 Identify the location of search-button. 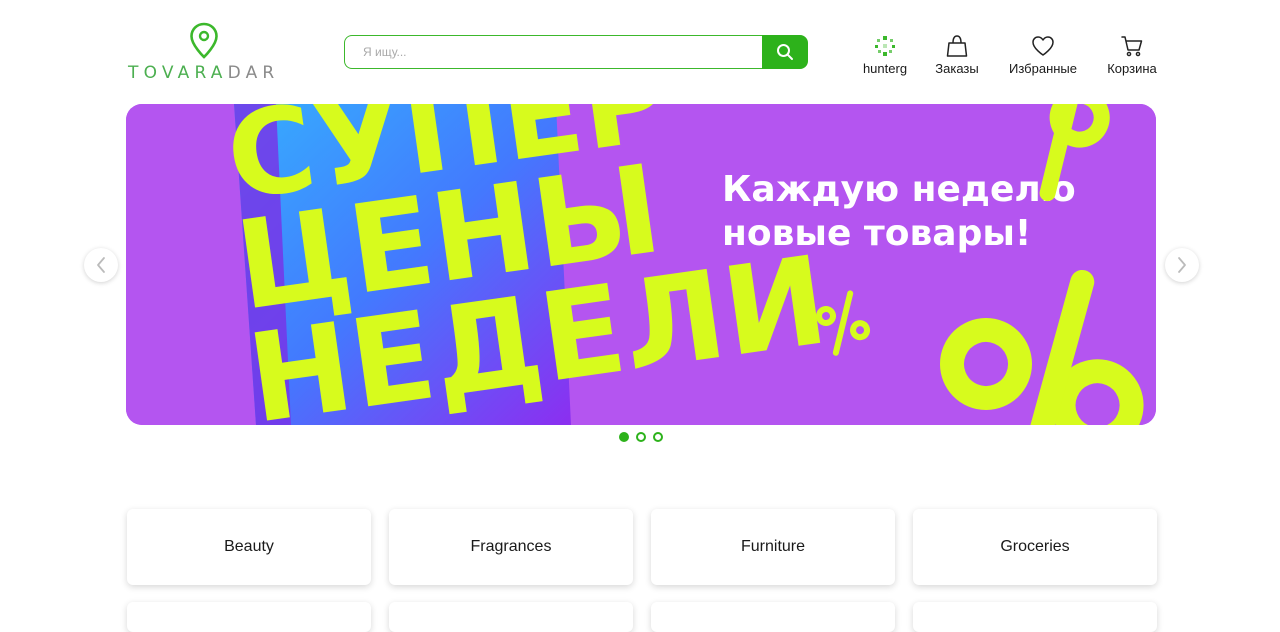
(785, 52).